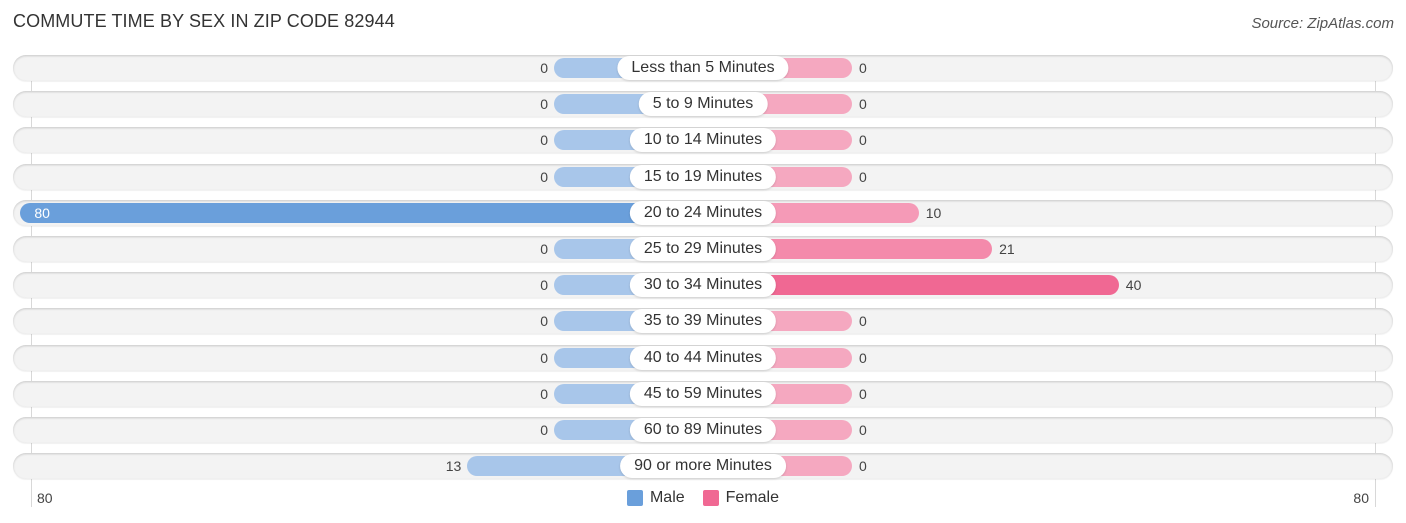 The height and width of the screenshot is (523, 1406). I want to click on category-label: 30 to 34 Minutes, so click(703, 285).